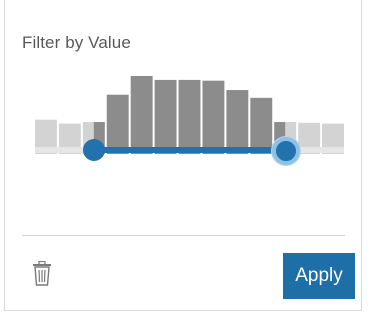 This screenshot has width=370, height=313. I want to click on panel-title: Filter by Value, so click(76, 42).